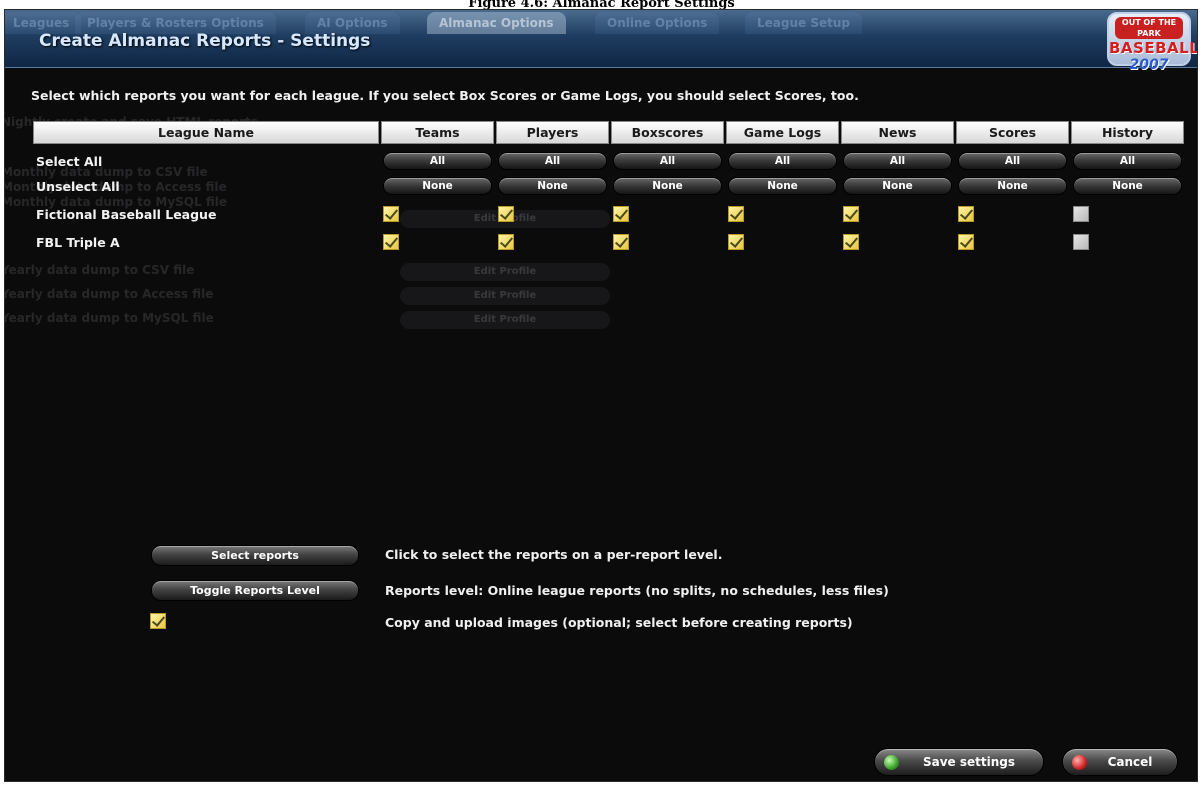 The image size is (1203, 786). Describe the element at coordinates (657, 23) in the screenshot. I see `ghost-tab-online-options: Online Options` at that location.